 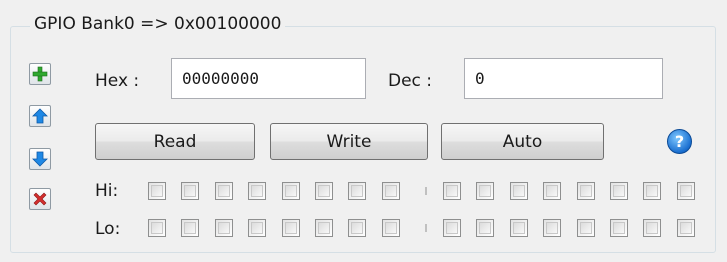 I want to click on help-button: ?, so click(x=679, y=141).